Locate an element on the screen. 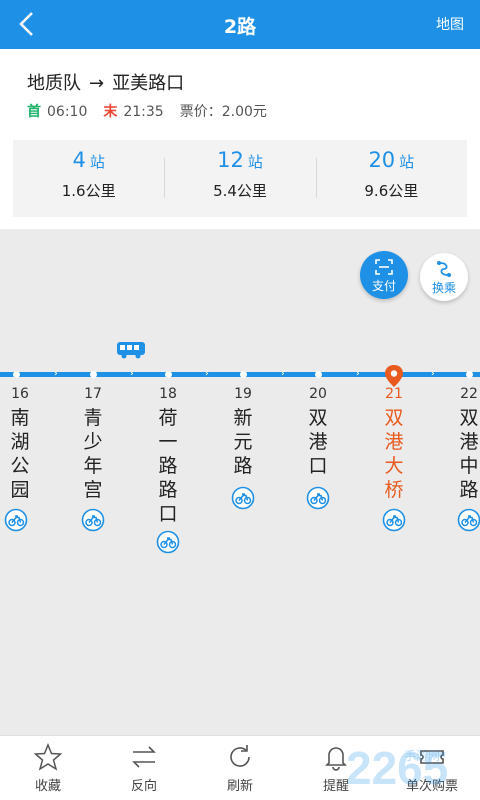 This screenshot has width=480, height=800. station-index: 21 is located at coordinates (394, 394).